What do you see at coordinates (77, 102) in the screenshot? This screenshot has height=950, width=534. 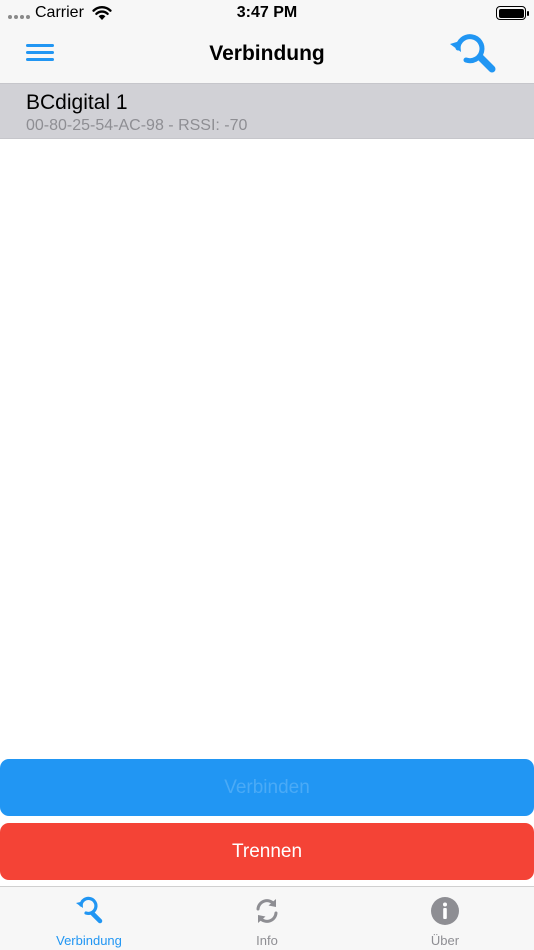 I see `device-name: BCdigital 1` at bounding box center [77, 102].